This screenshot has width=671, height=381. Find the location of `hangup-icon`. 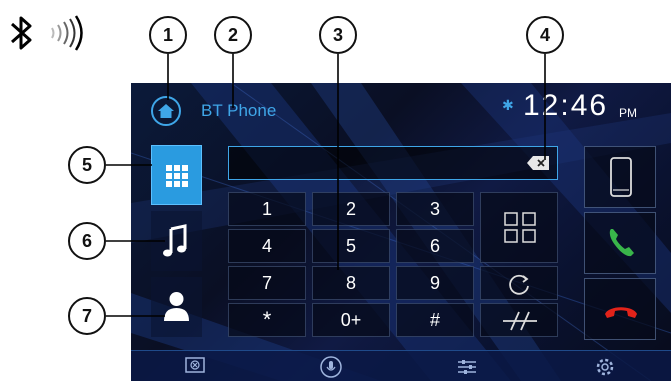

hangup-icon is located at coordinates (621, 312).